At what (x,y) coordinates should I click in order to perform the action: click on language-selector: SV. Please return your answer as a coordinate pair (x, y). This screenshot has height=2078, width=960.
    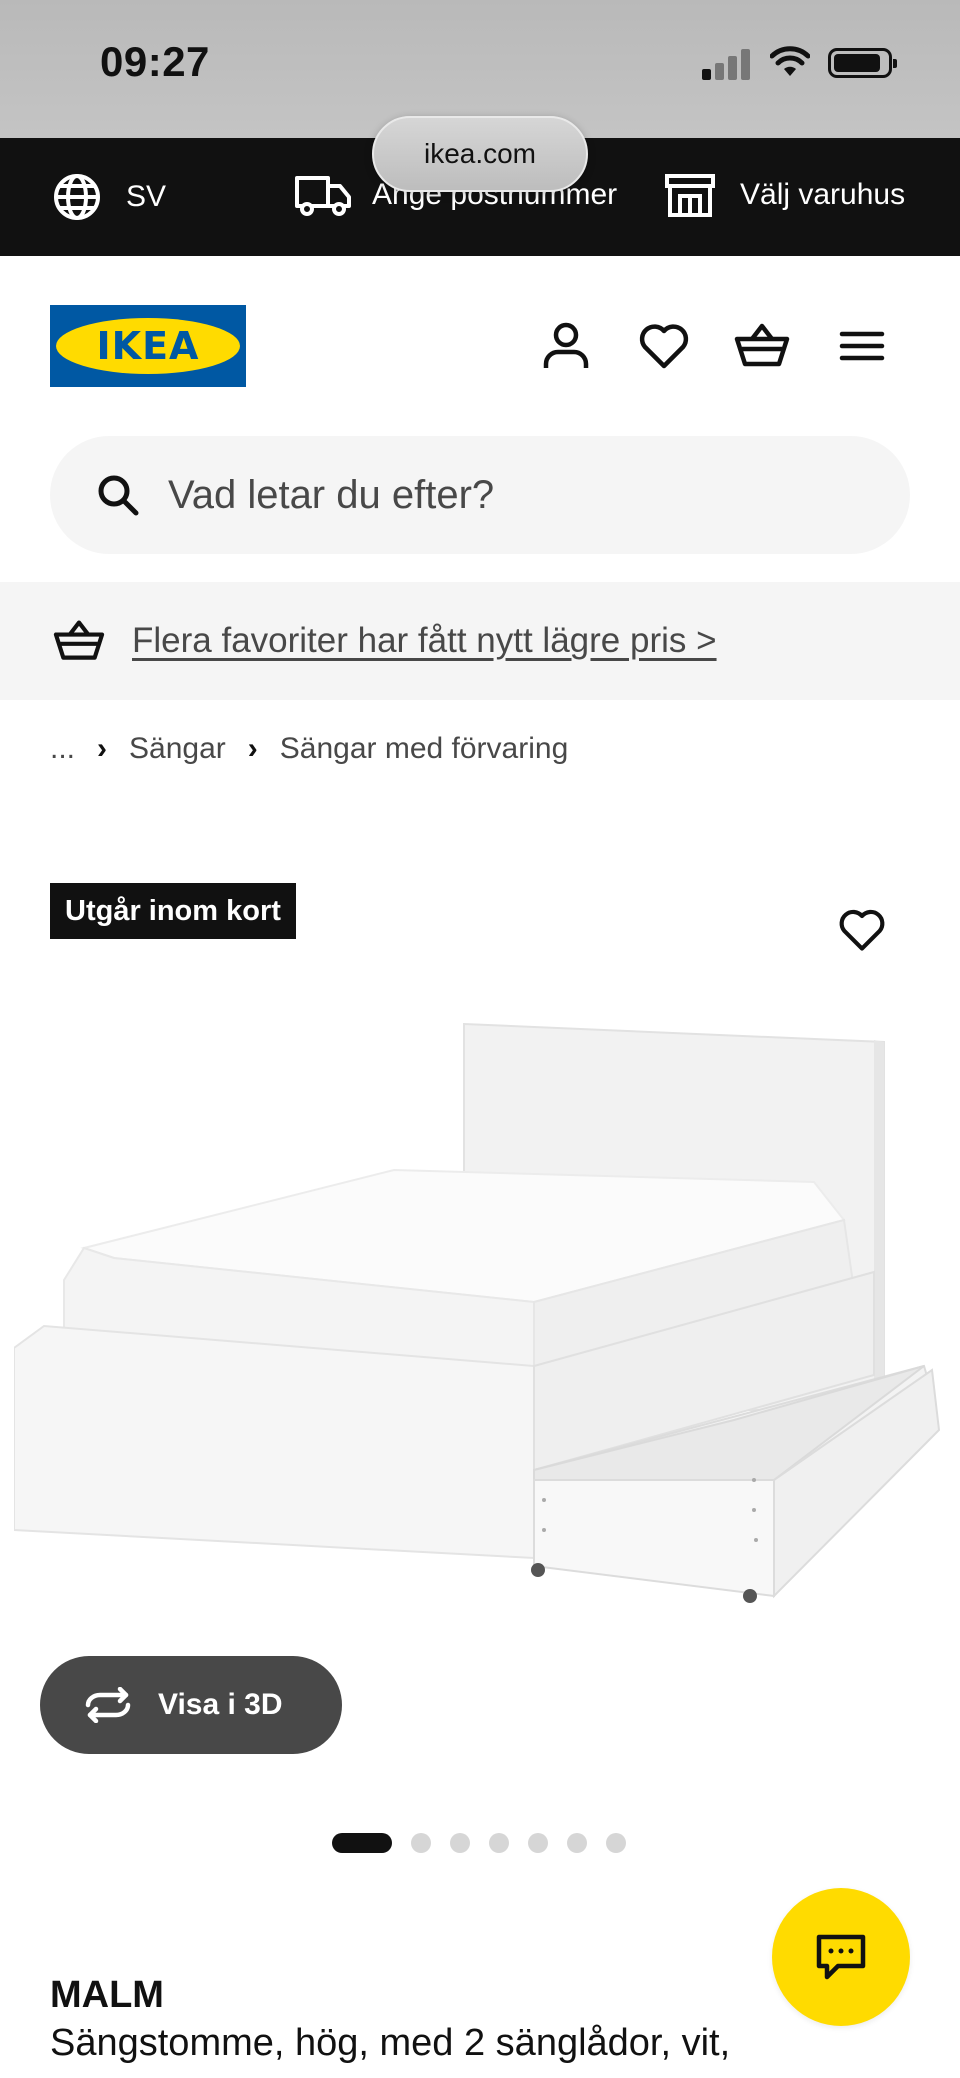
    Looking at the image, I should click on (109, 197).